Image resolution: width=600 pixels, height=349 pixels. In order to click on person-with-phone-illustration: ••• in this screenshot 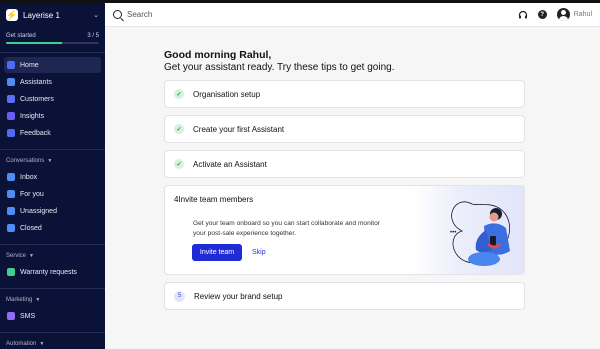, I will do `click(480, 233)`.